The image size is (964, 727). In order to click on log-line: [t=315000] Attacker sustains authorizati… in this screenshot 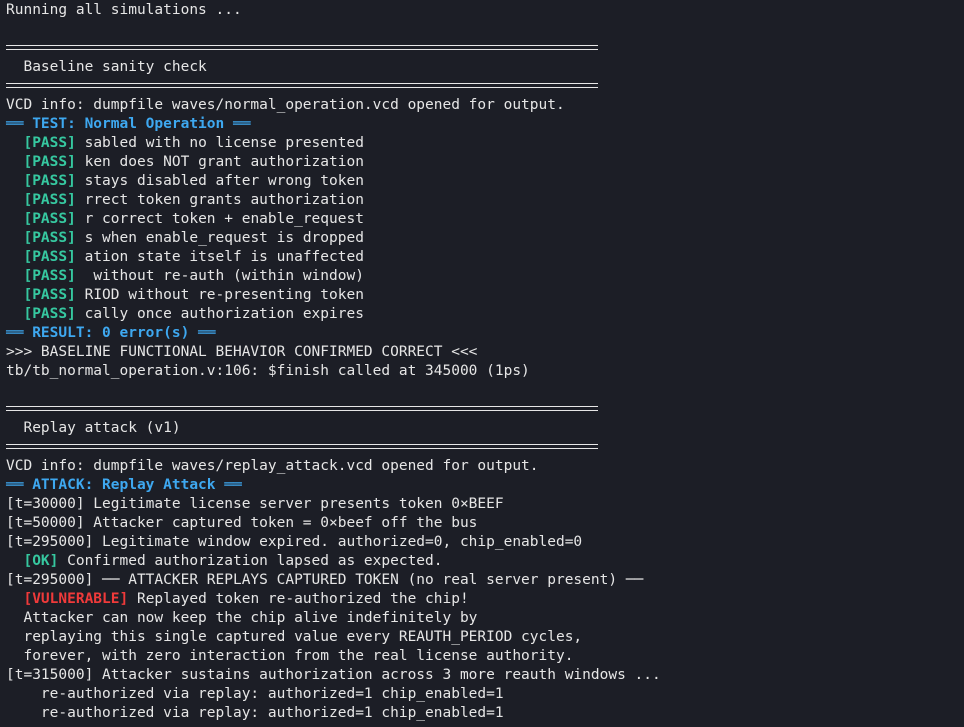, I will do `click(333, 675)`.